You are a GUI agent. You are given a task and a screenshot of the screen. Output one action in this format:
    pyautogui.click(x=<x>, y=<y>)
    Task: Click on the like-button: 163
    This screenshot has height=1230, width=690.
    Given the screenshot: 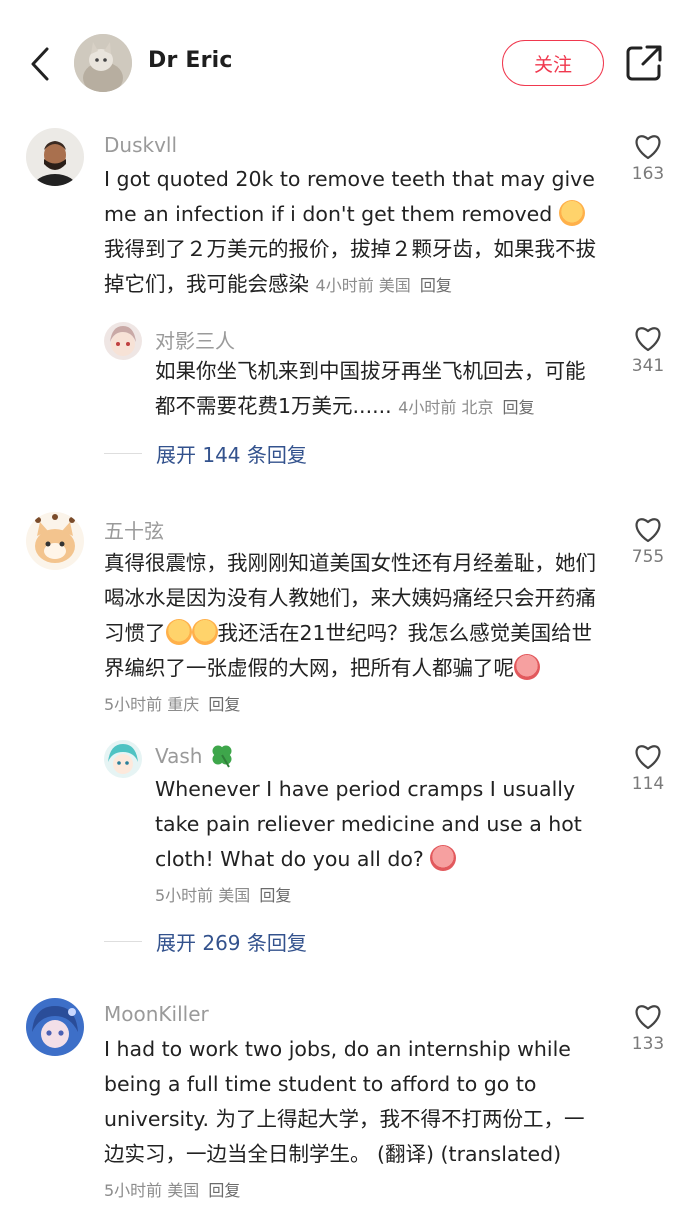 What is the action you would take?
    pyautogui.click(x=648, y=158)
    